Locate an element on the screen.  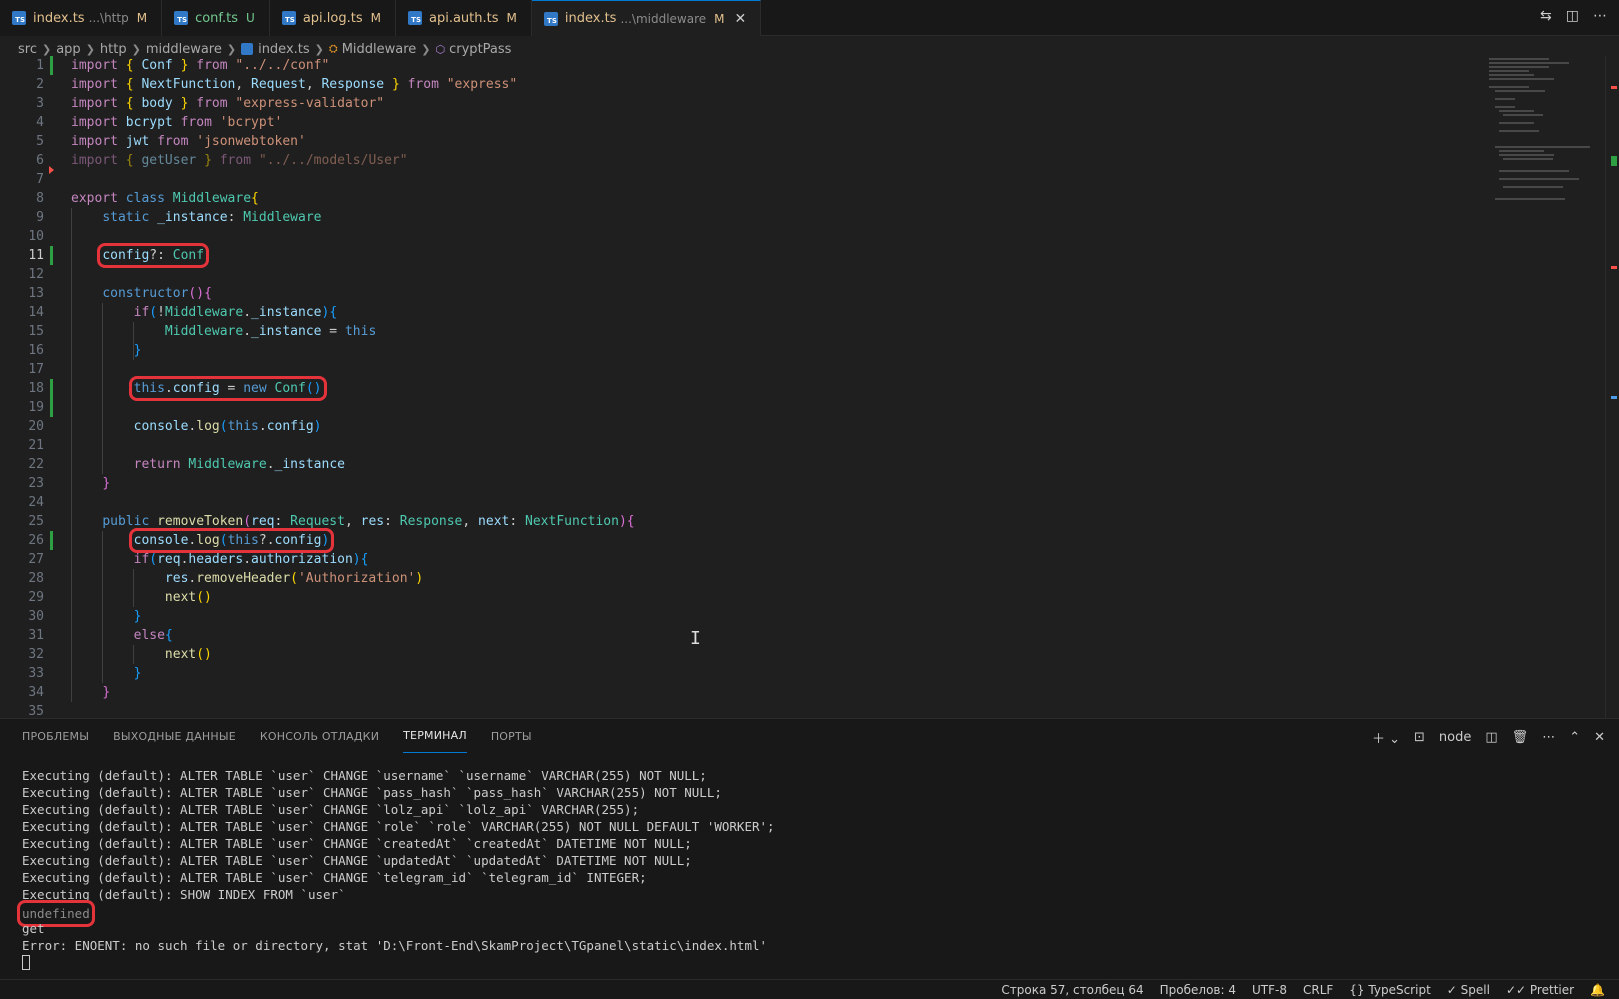
terminal-cursor is located at coordinates (26, 962).